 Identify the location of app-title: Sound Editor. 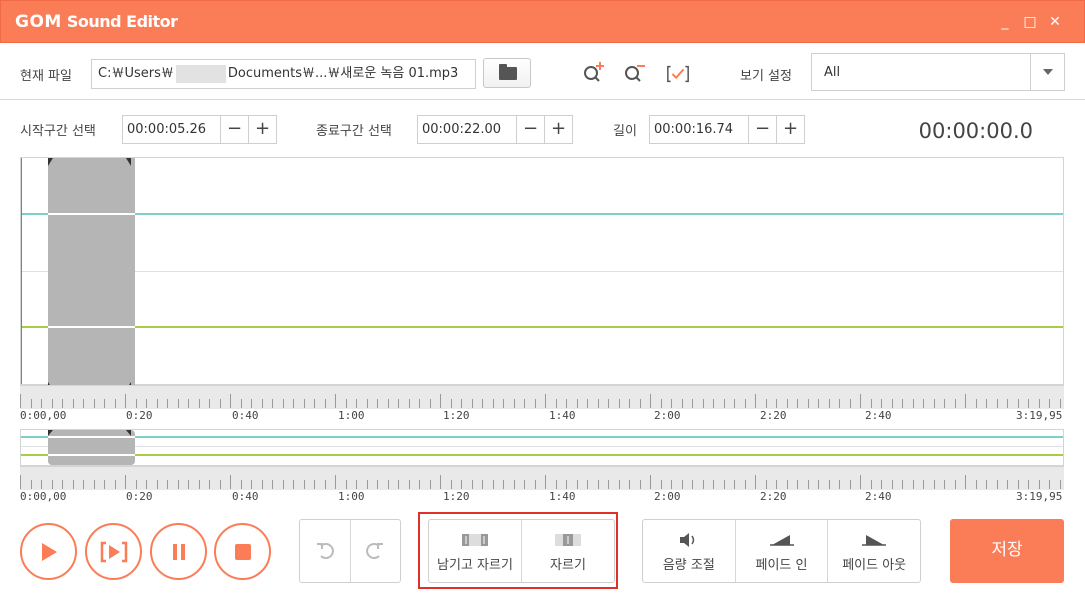
(122, 21).